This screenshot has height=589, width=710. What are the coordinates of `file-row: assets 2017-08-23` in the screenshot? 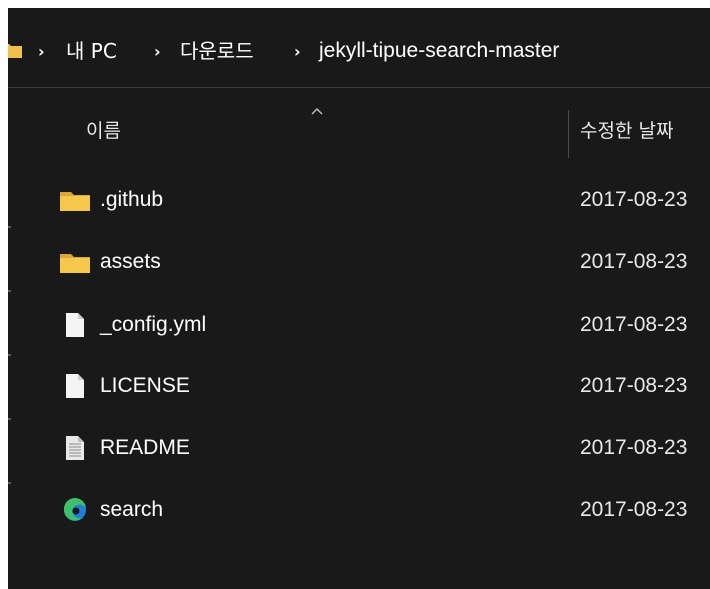 It's located at (359, 262).